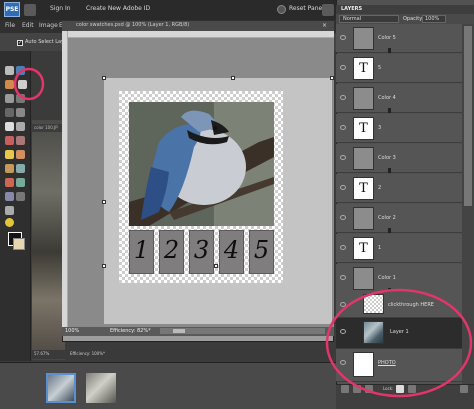 The image size is (474, 409). What do you see at coordinates (412, 389) in the screenshot?
I see `lock-all-icon` at bounding box center [412, 389].